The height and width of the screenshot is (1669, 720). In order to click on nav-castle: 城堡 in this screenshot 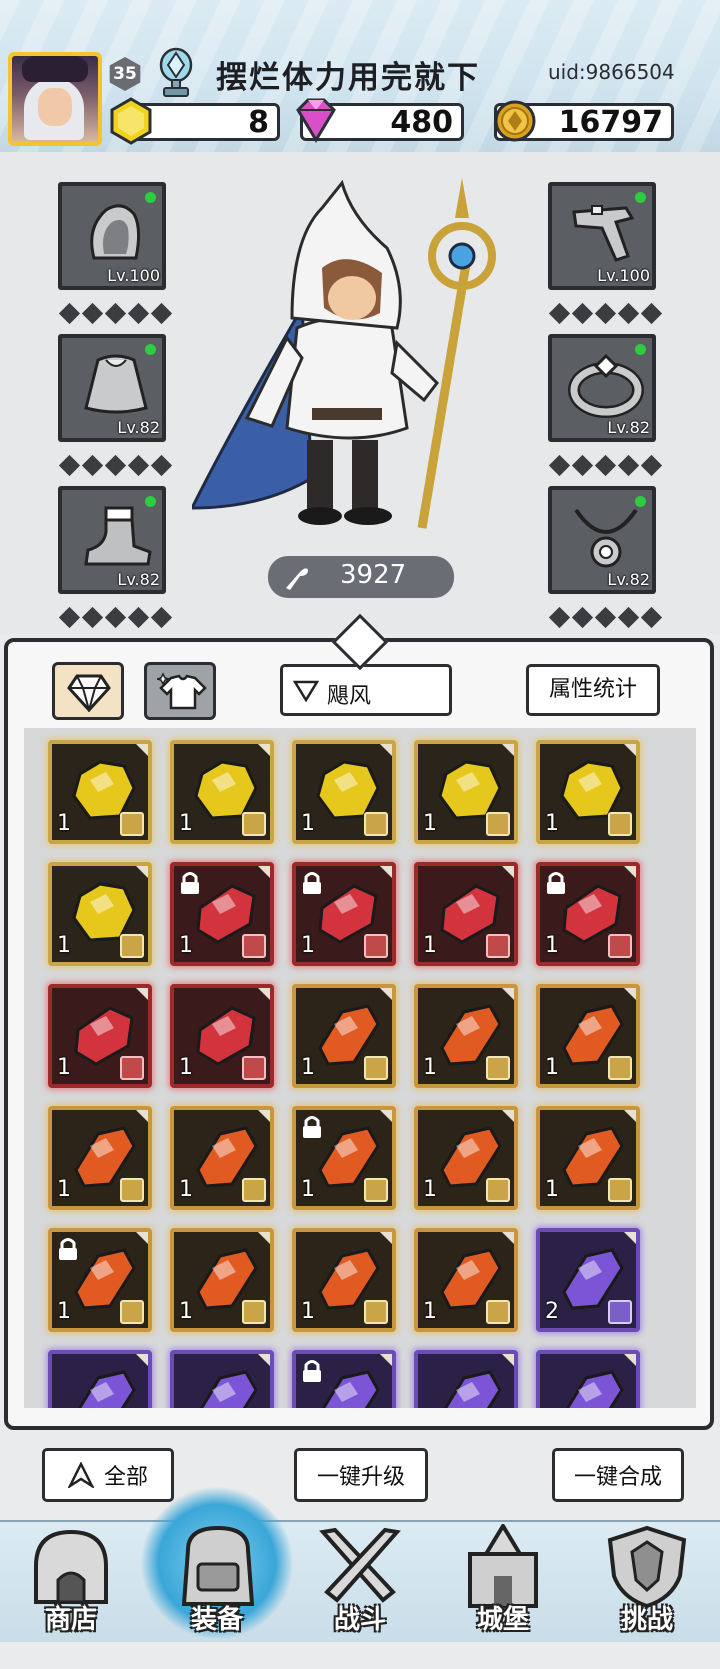, I will do `click(503, 1580)`.